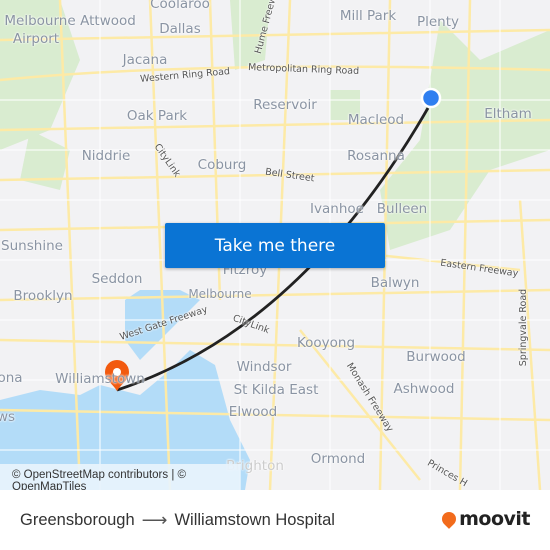  I want to click on moovit-pin-icon, so click(449, 519).